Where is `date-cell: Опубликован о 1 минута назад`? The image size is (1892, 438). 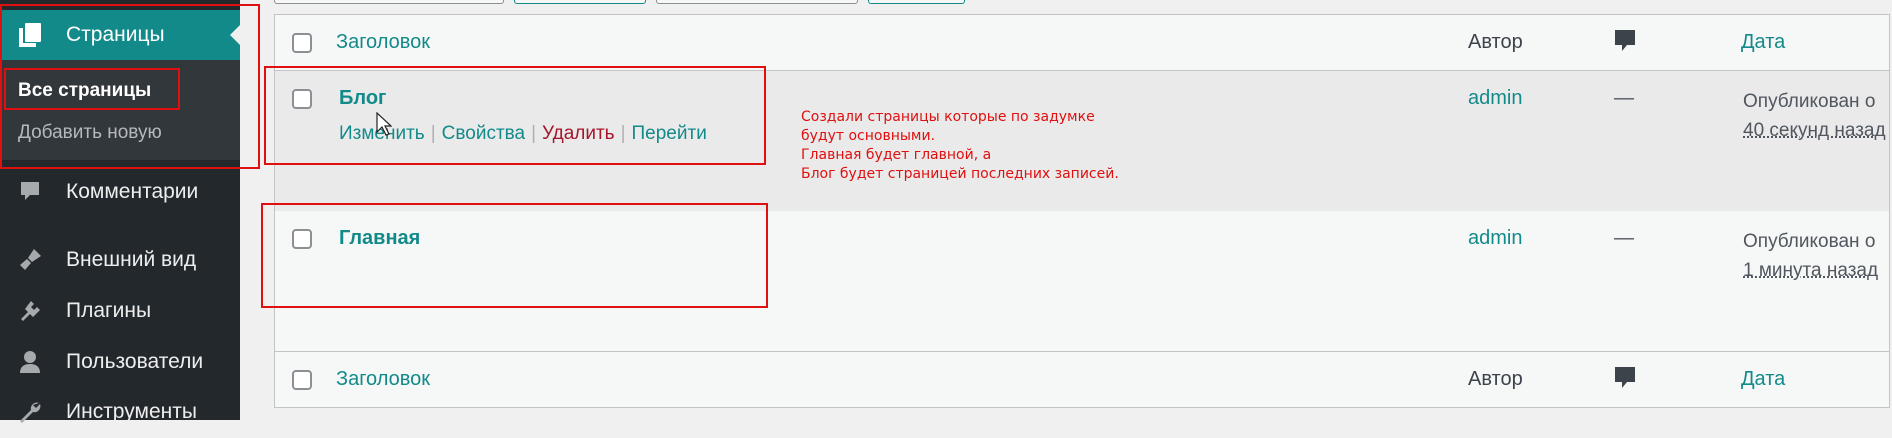 date-cell: Опубликован о 1 минута назад is located at coordinates (1817, 256).